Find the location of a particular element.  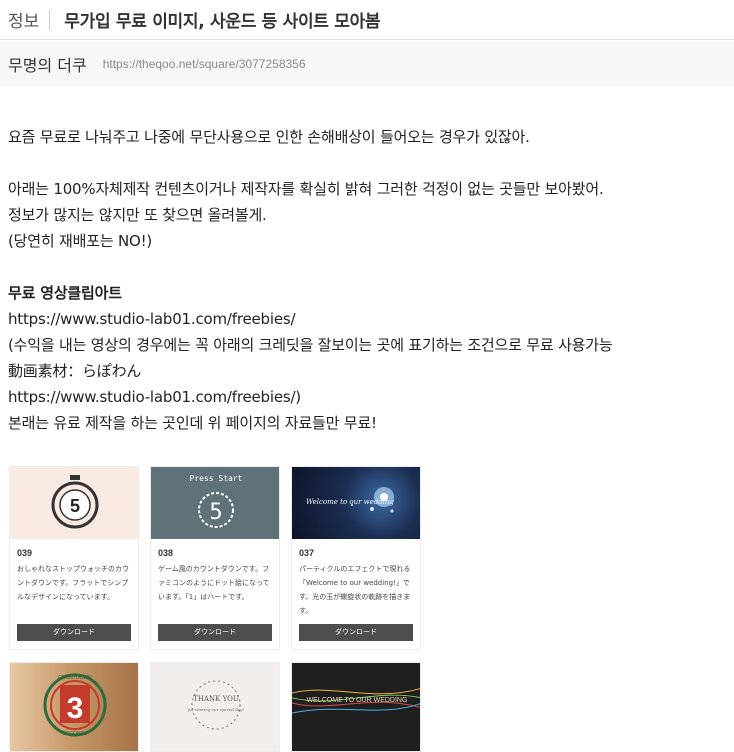

header-divider is located at coordinates (50, 19).